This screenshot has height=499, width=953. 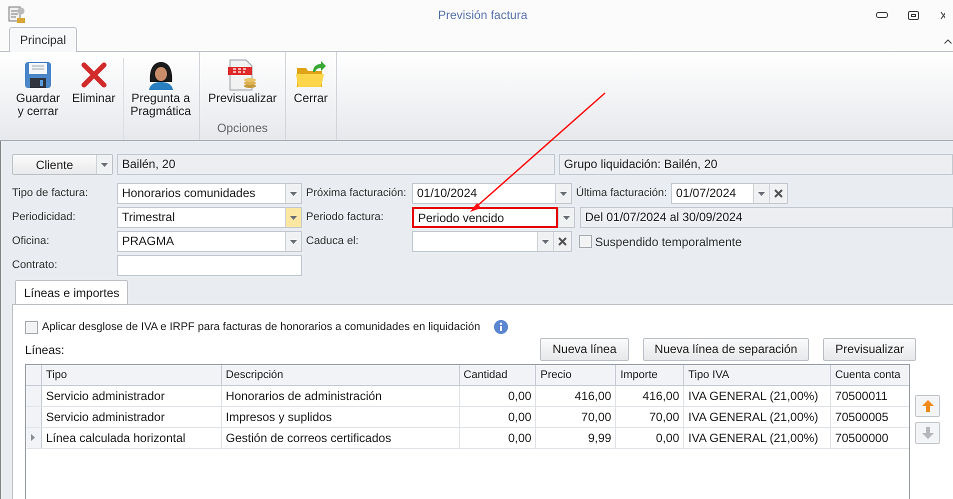 I want to click on field-label: Contrato:, so click(x=35, y=266).